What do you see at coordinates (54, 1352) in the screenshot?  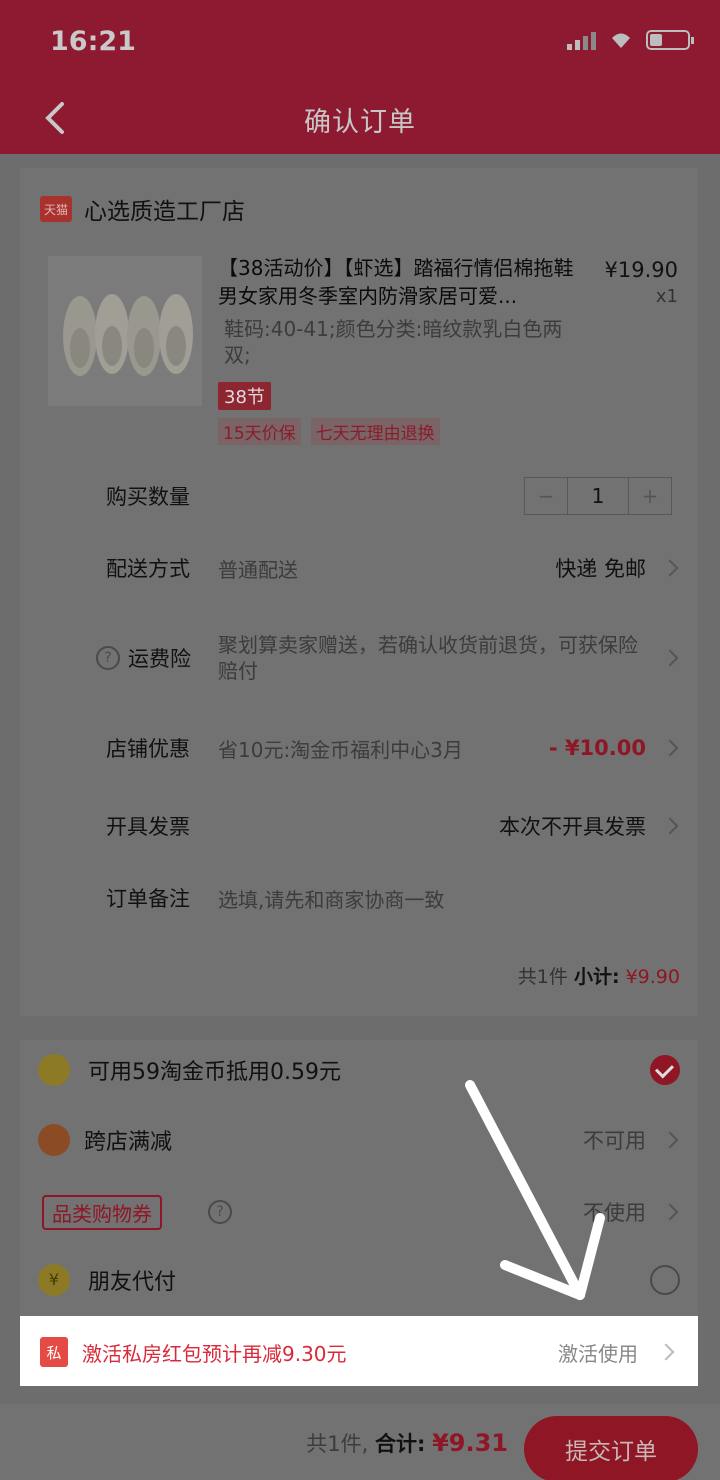 I see `red-packet-icon: 私` at bounding box center [54, 1352].